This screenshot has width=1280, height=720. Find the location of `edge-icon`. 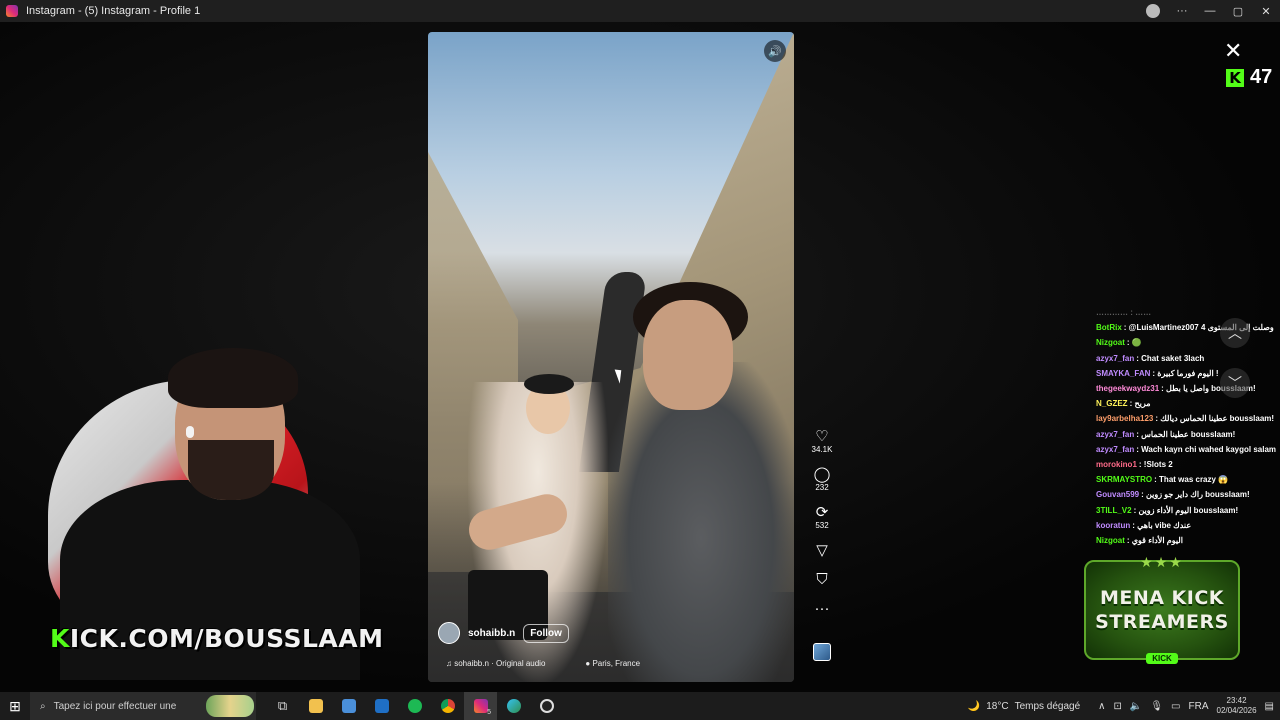

edge-icon is located at coordinates (513, 706).